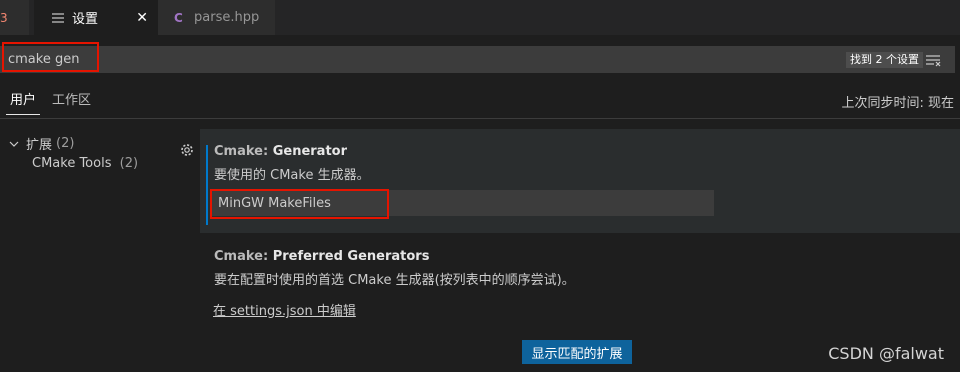 The image size is (960, 372). Describe the element at coordinates (50, 57) in the screenshot. I see `search-highlight-box` at that location.